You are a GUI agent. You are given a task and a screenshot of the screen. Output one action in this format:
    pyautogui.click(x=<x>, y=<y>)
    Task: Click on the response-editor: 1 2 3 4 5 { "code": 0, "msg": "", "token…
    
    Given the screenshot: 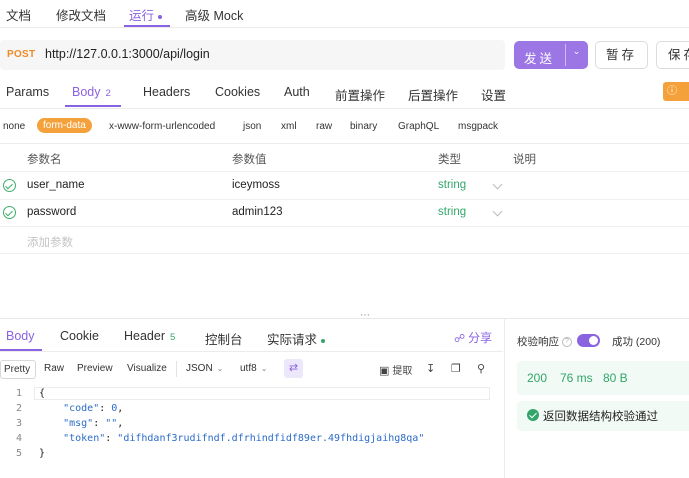 What is the action you would take?
    pyautogui.click(x=245, y=429)
    